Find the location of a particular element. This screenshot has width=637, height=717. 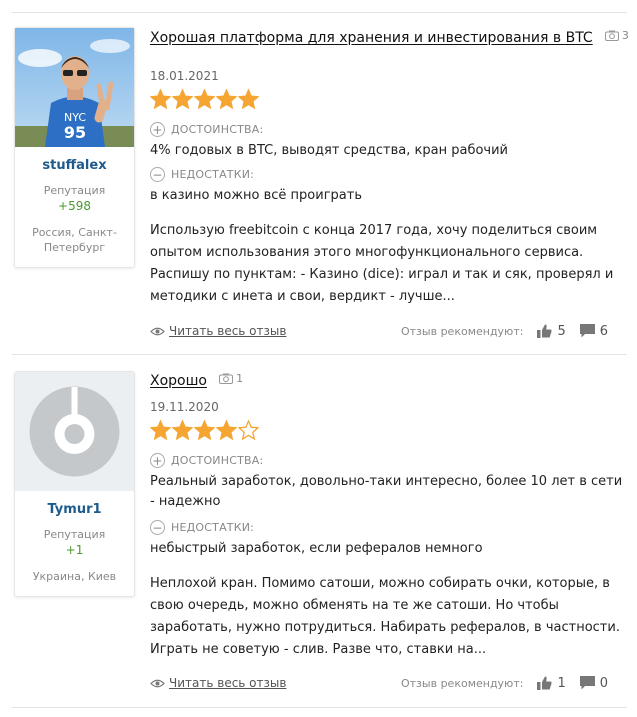

photo-count: 1 is located at coordinates (231, 378).